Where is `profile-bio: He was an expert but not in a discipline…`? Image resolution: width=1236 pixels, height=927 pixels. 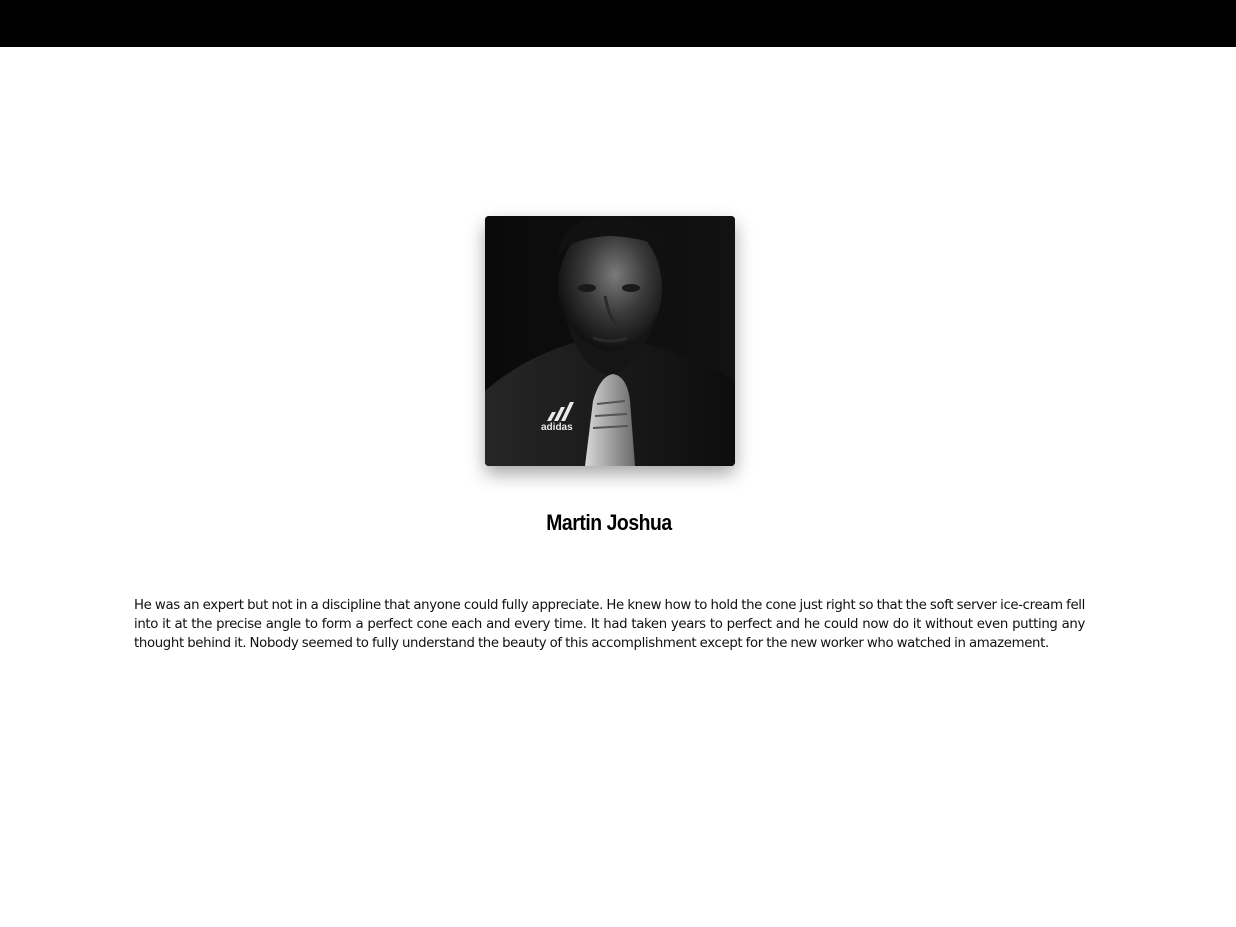
profile-bio: He was an expert but not in a discipline… is located at coordinates (609, 624).